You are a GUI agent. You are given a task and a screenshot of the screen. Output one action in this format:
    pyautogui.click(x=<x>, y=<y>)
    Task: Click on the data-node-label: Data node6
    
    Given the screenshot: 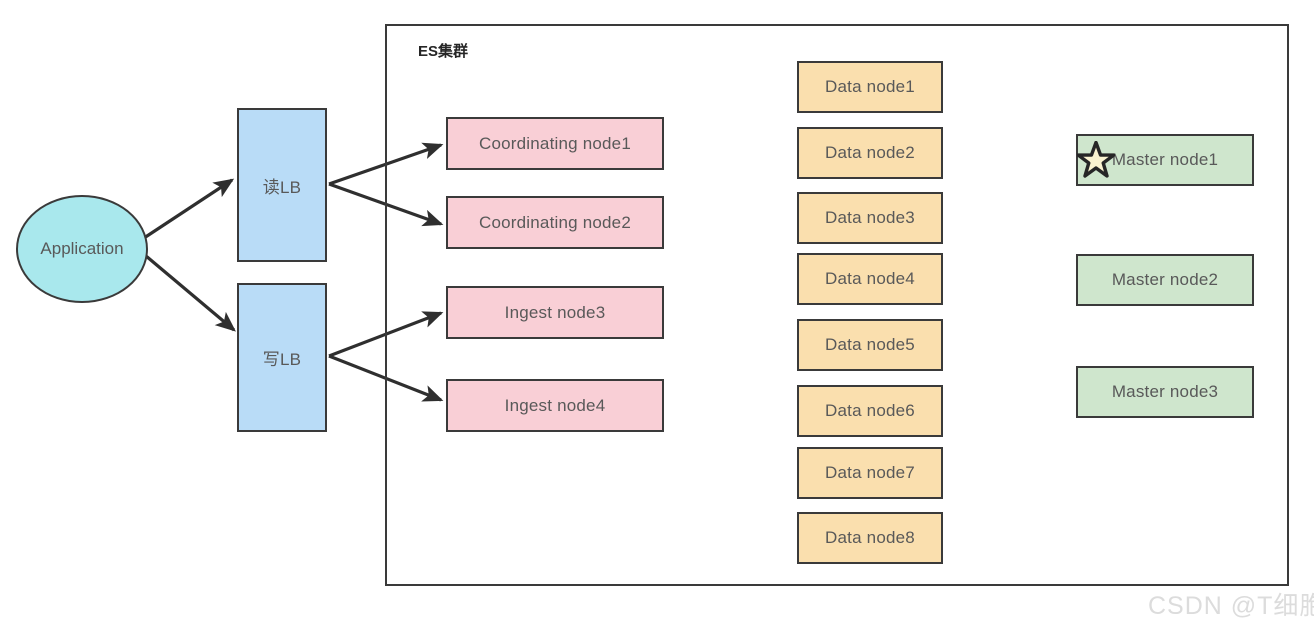 What is the action you would take?
    pyautogui.click(x=870, y=410)
    